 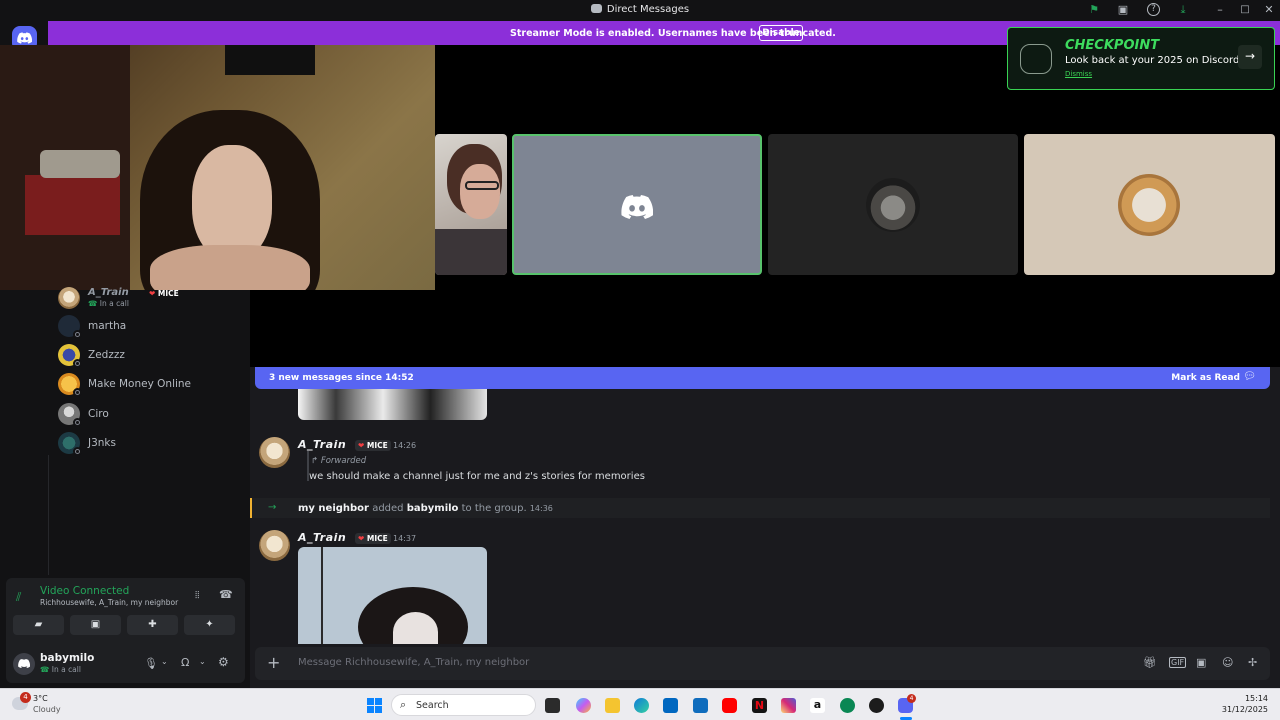 I want to click on disable-streamer-mode-button: Disable, so click(x=781, y=33).